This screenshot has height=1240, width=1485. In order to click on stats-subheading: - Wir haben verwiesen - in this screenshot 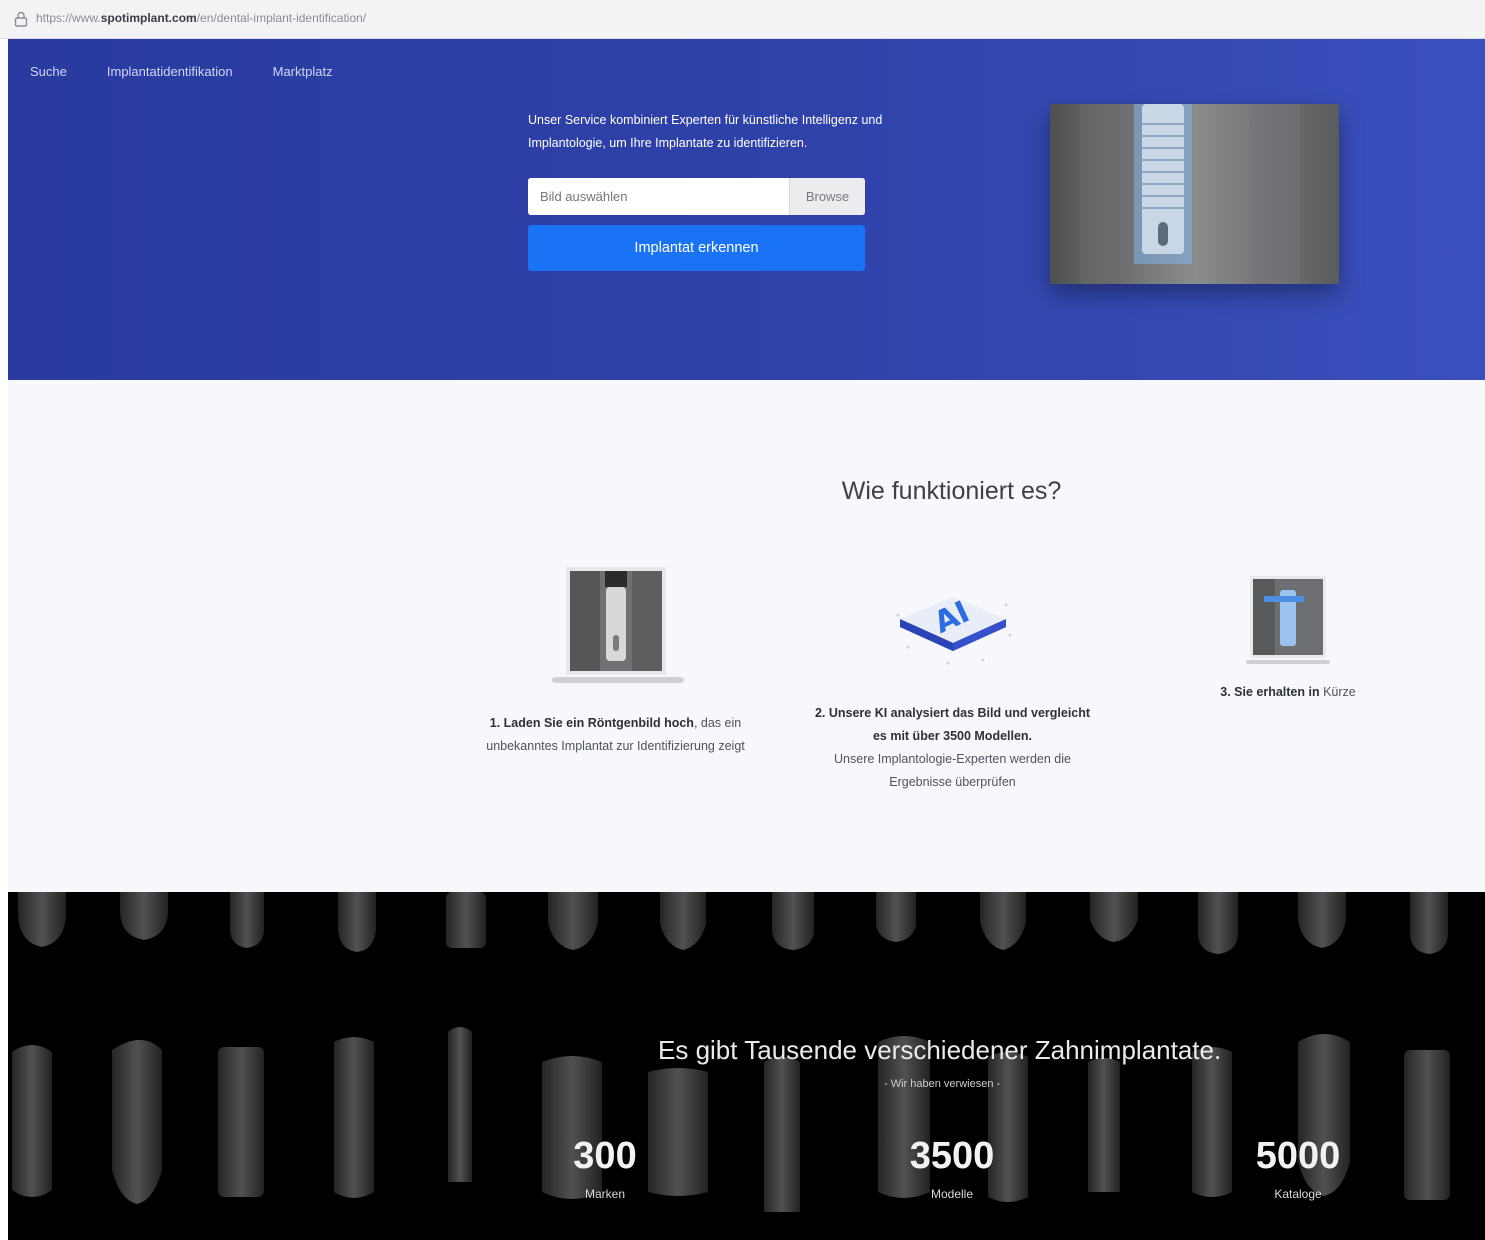, I will do `click(942, 1084)`.